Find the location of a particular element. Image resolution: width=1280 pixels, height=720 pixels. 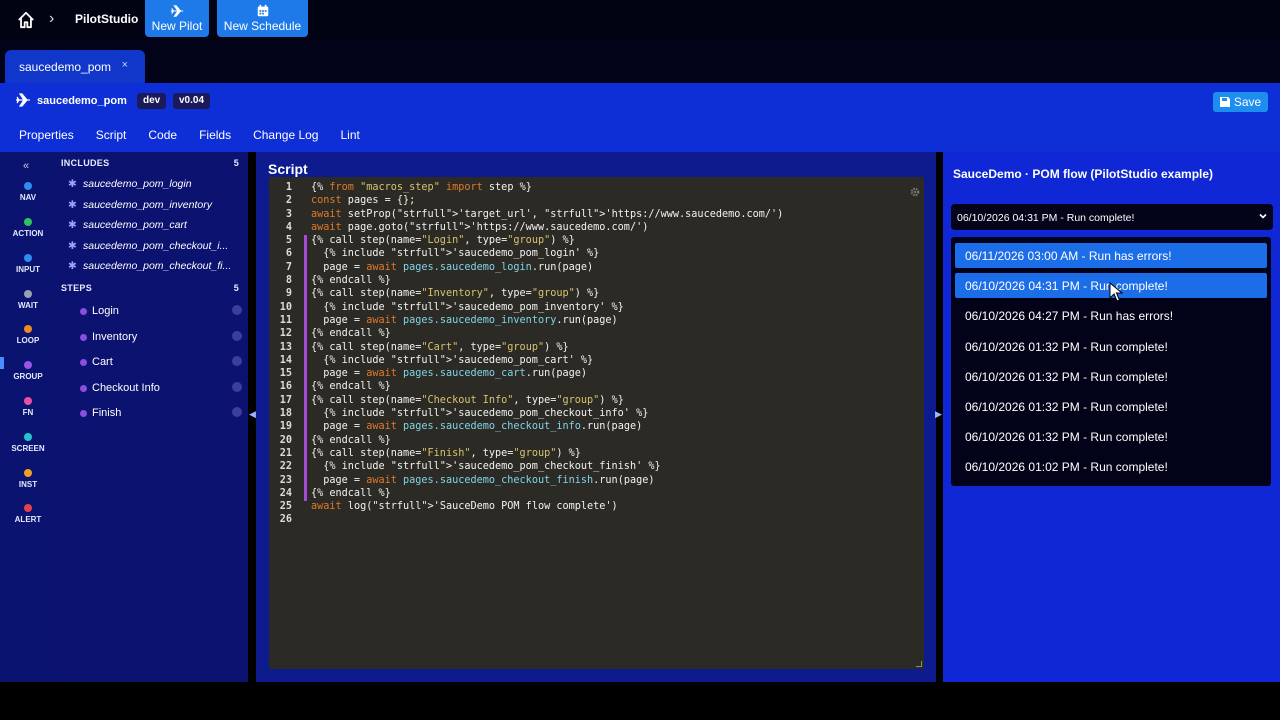

rail-item-inst: INST is located at coordinates (28, 479).